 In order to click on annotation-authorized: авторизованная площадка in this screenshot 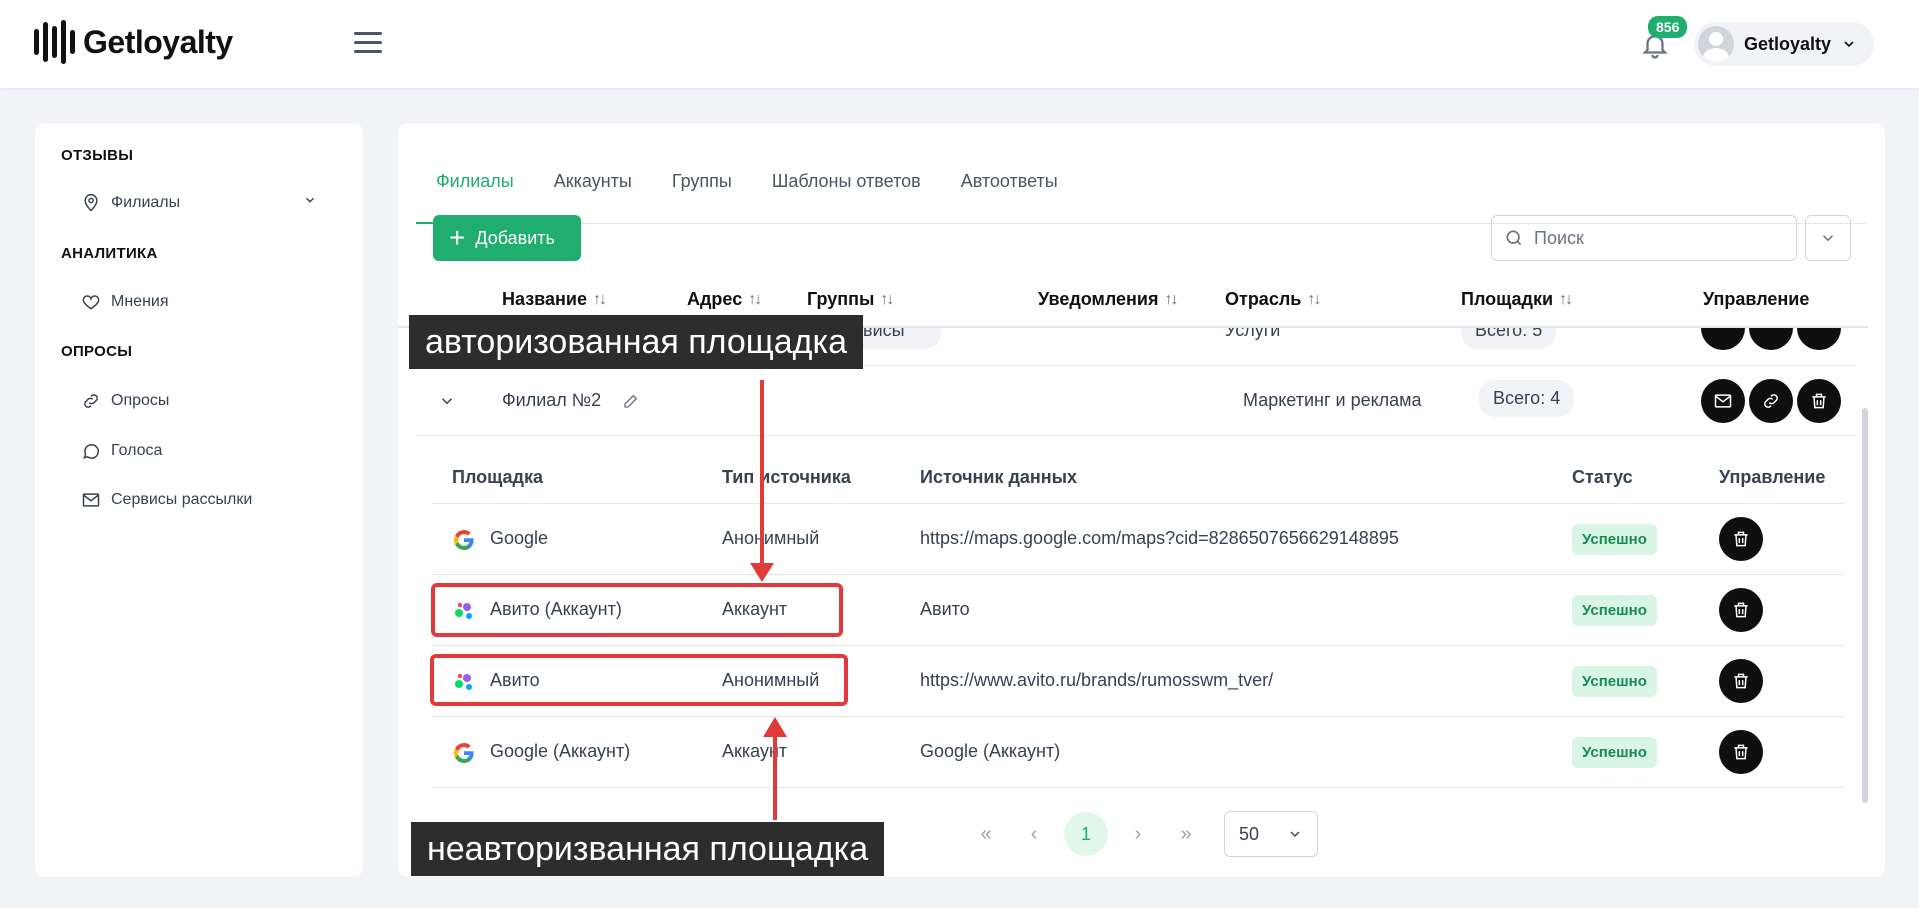, I will do `click(636, 342)`.